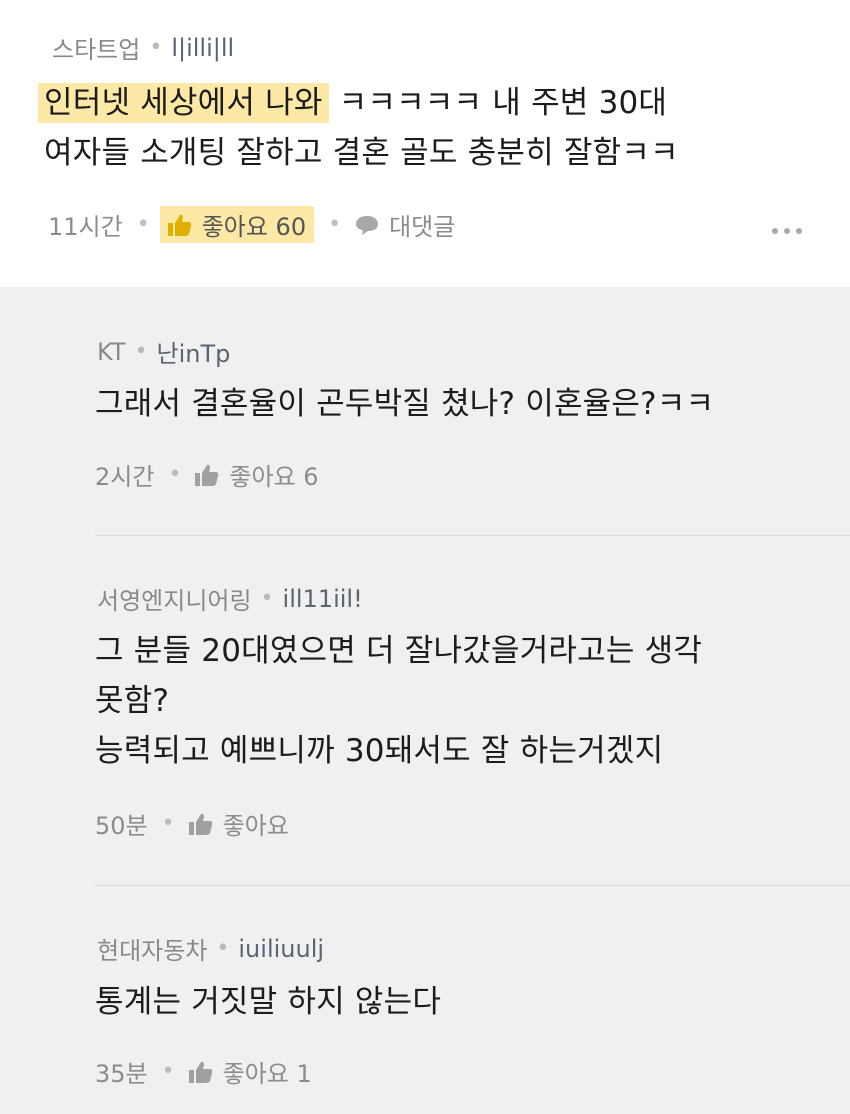  I want to click on reply-actions: 2시간 • 좋아요 6, so click(207, 474).